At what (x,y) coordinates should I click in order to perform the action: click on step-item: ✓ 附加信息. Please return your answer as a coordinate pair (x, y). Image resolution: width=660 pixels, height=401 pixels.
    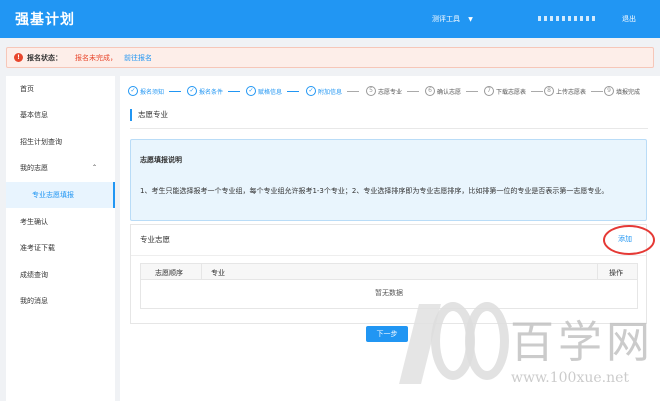
    Looking at the image, I should click on (333, 91).